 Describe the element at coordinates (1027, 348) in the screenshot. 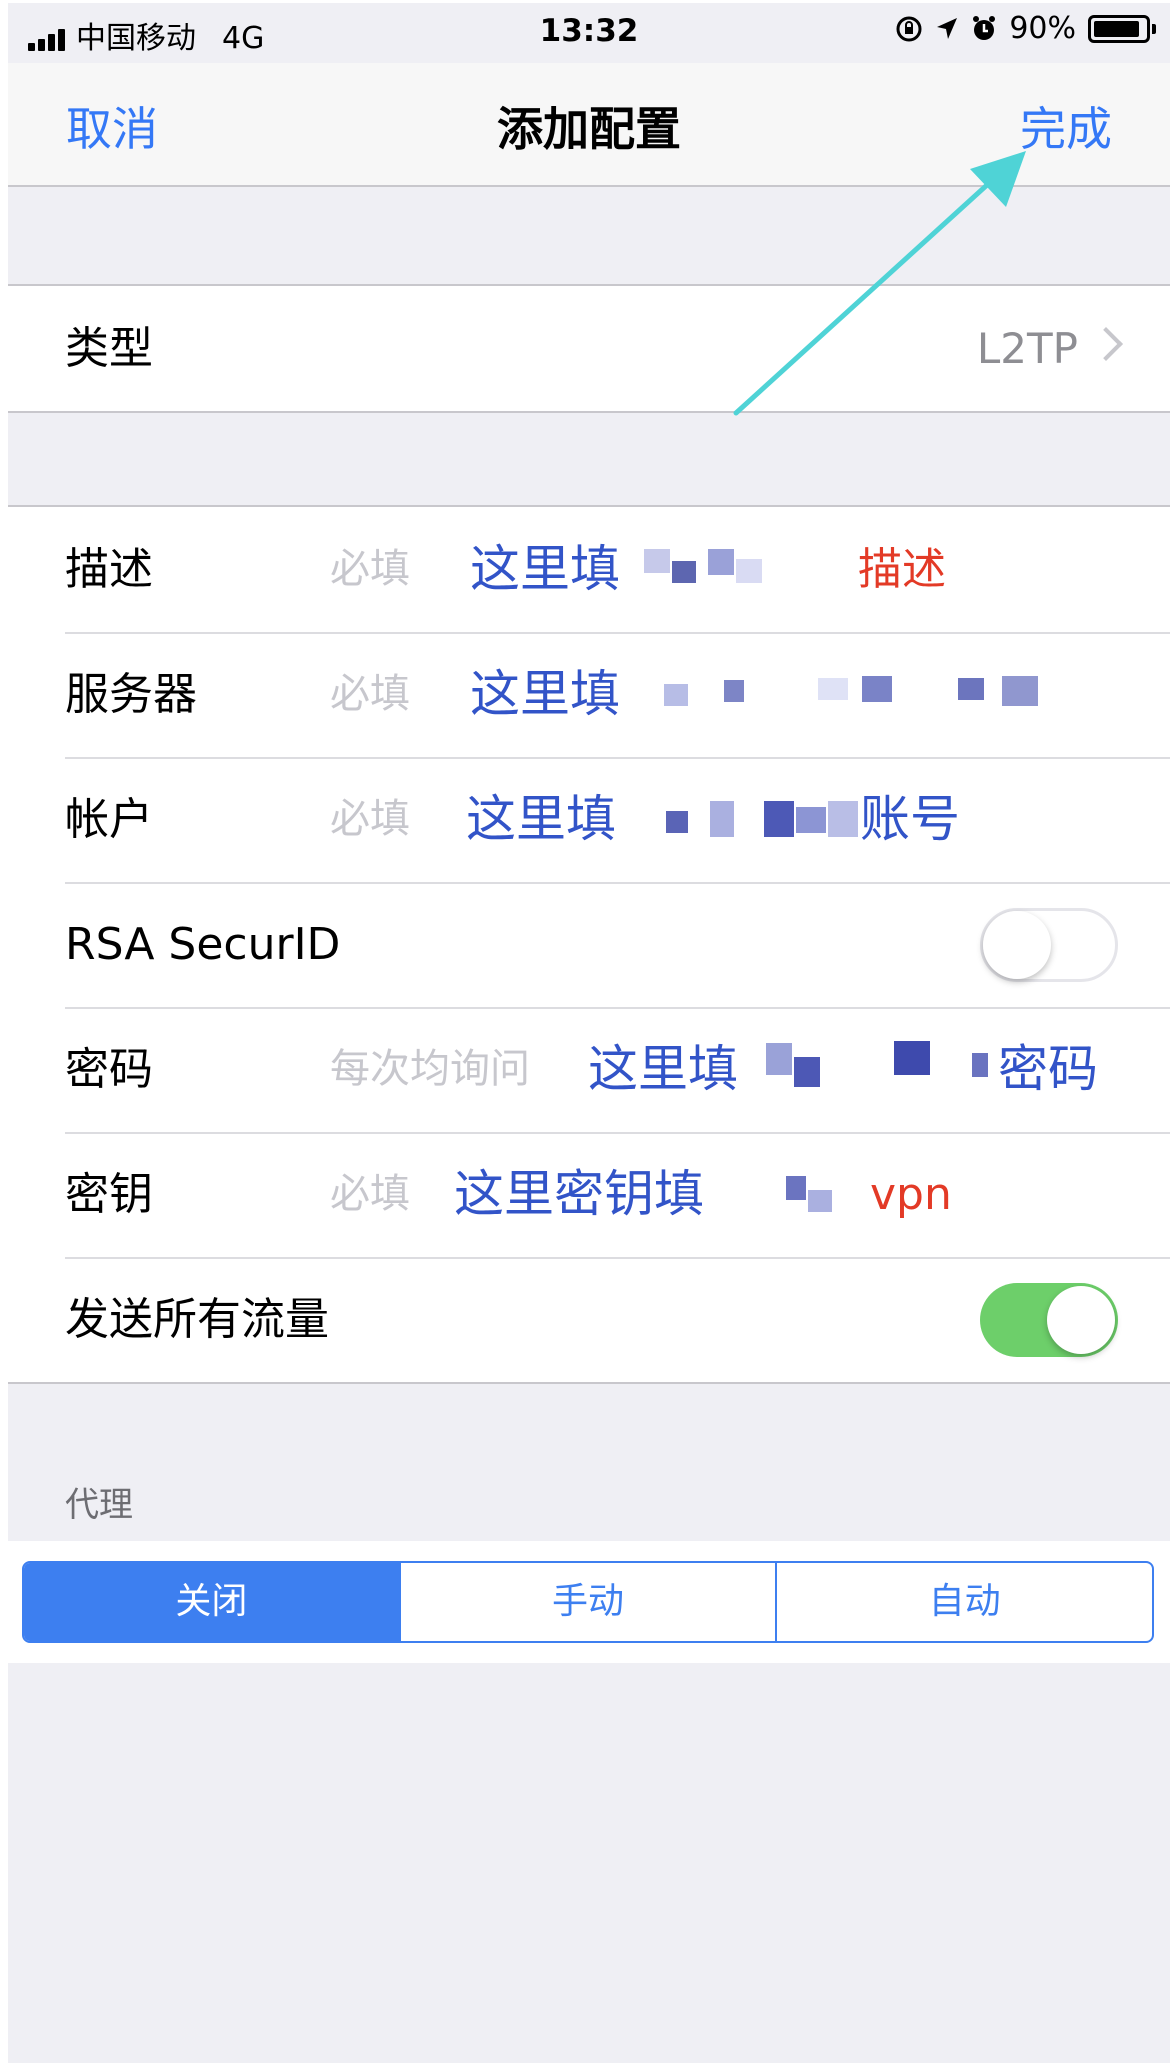

I see `type-value: L2TP` at that location.